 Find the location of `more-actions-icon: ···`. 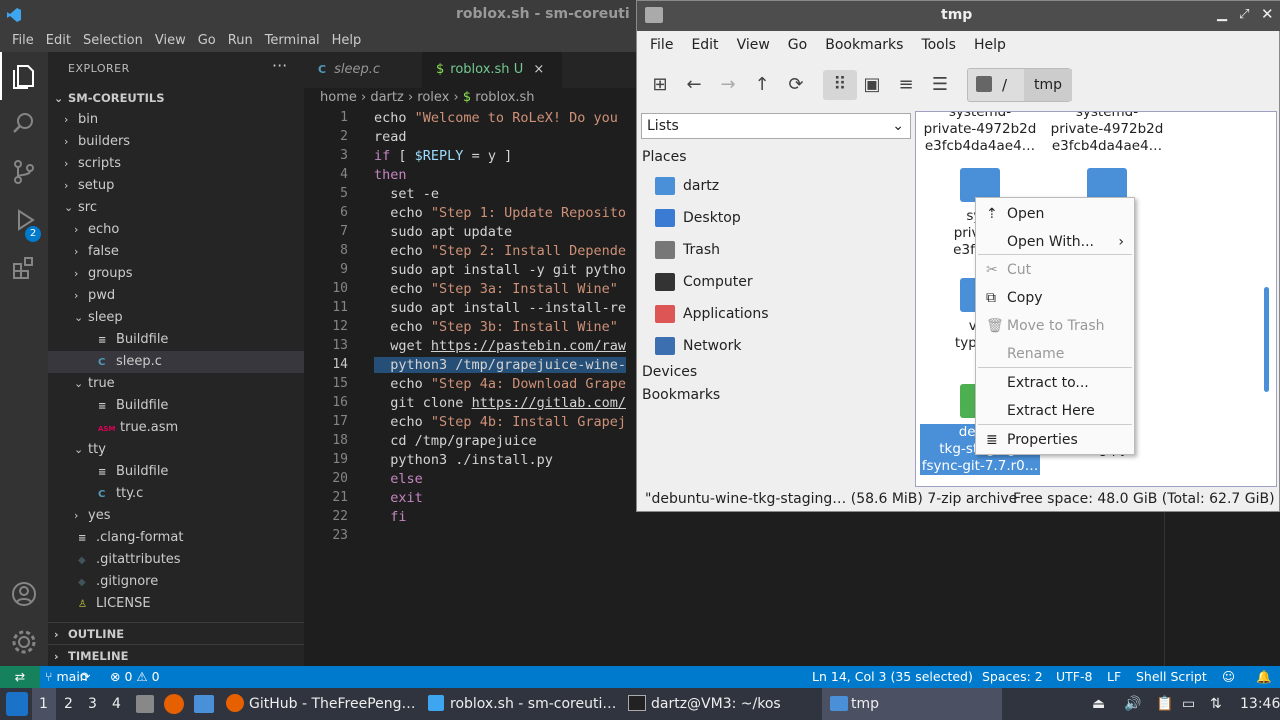

more-actions-icon: ··· is located at coordinates (279, 65).